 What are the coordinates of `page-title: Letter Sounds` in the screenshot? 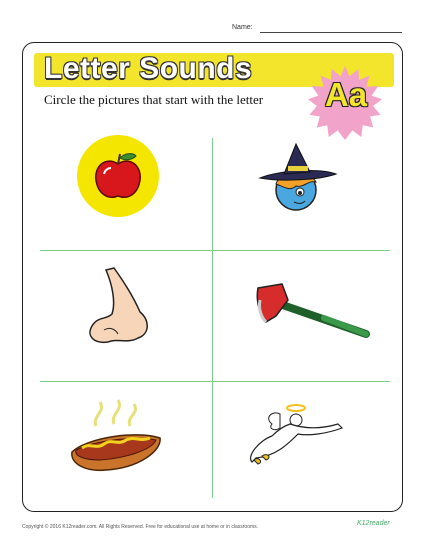 It's located at (148, 68).